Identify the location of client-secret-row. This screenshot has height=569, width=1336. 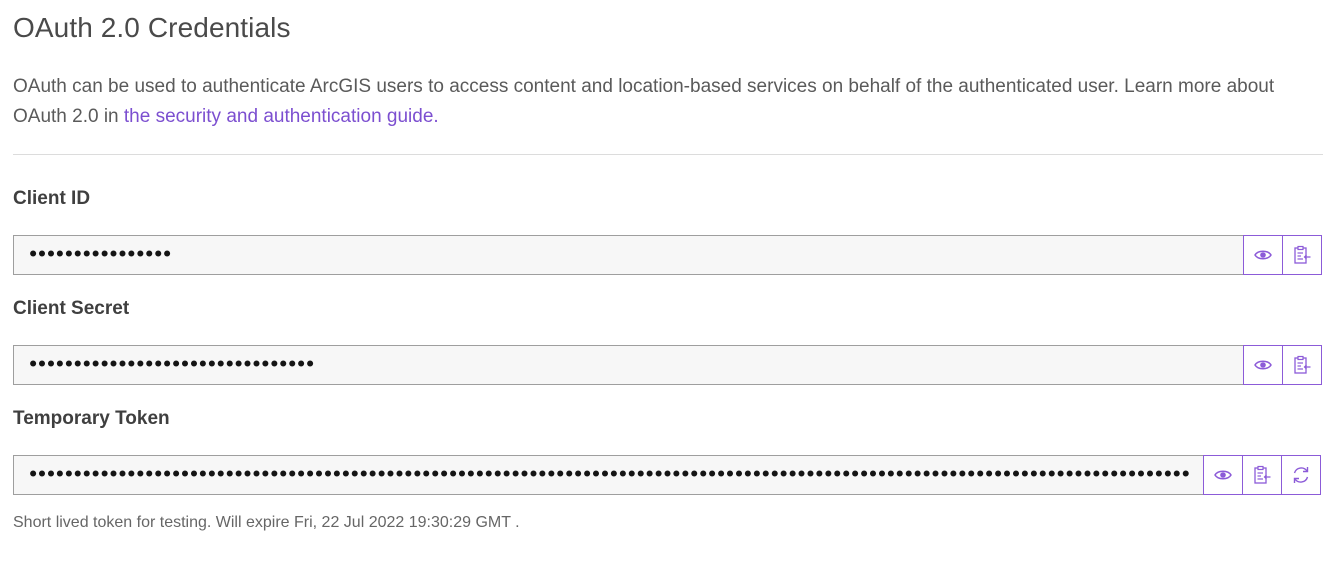
(667, 365).